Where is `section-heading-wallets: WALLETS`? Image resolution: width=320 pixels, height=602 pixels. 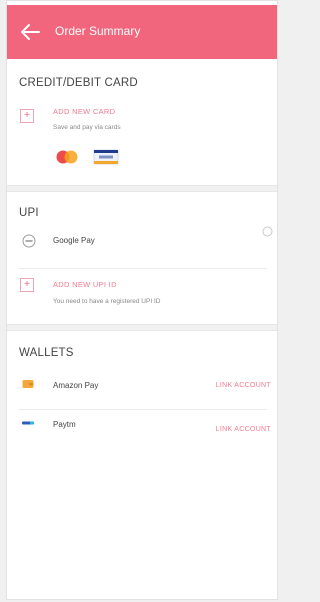
section-heading-wallets: WALLETS is located at coordinates (46, 353).